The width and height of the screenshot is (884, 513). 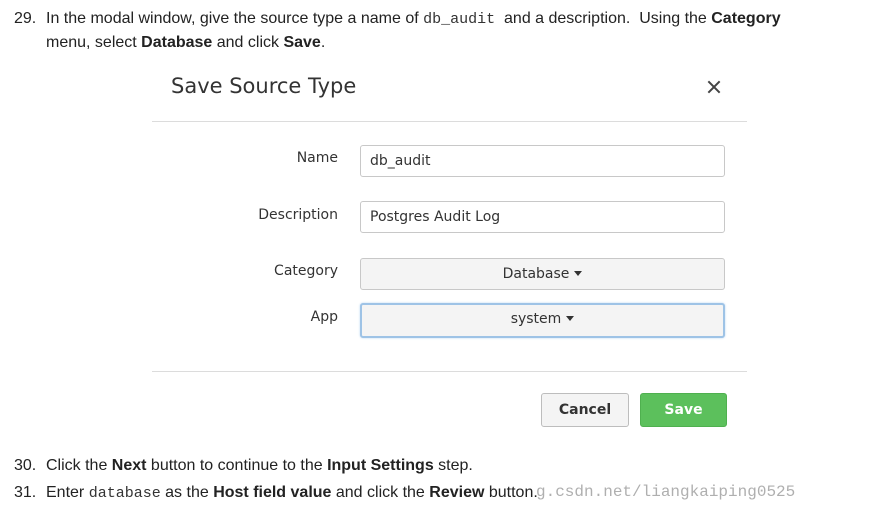 What do you see at coordinates (746, 18) in the screenshot?
I see `bold-term: Category` at bounding box center [746, 18].